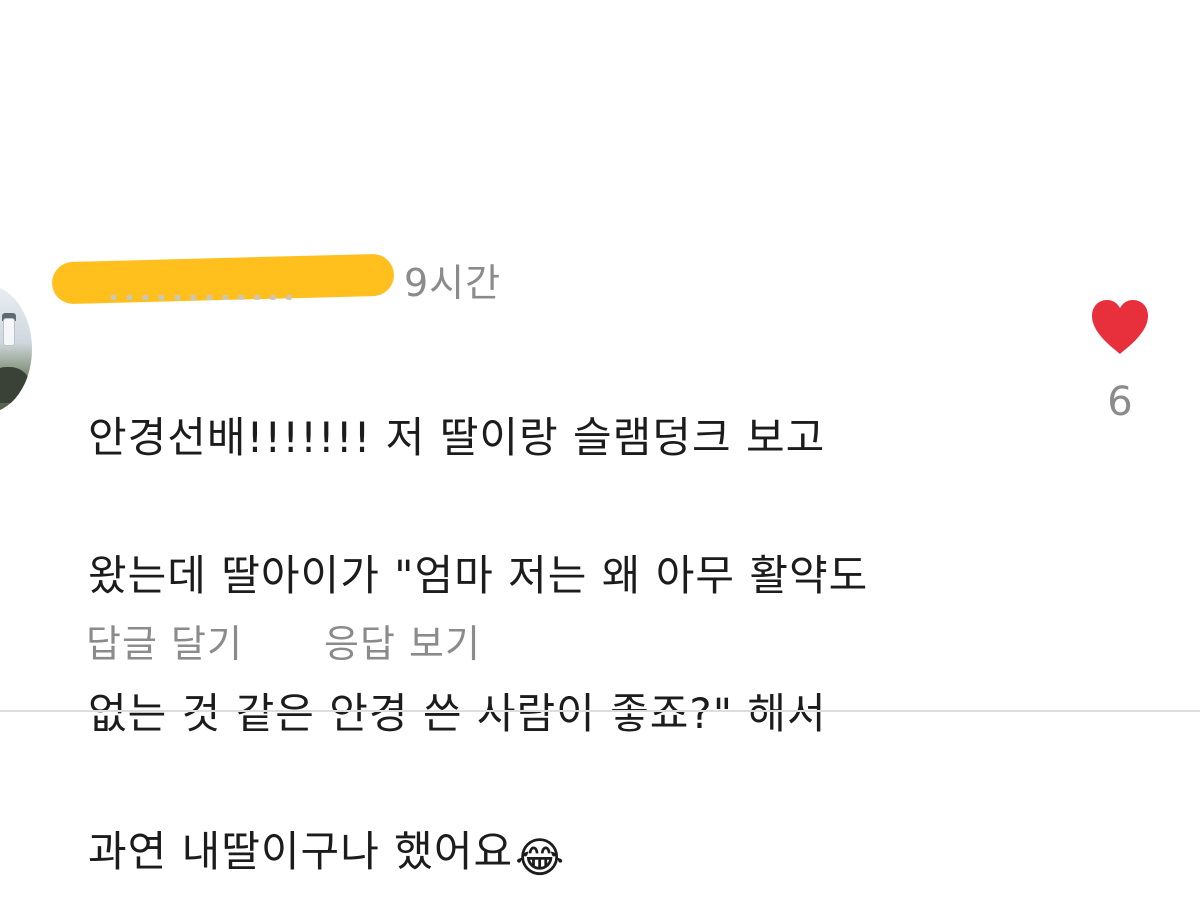 Image resolution: width=1200 pixels, height=915 pixels. I want to click on comment-line-3: 없는 것 같은 안경 쓴 사람이 좋죠?" 해서, so click(457, 713).